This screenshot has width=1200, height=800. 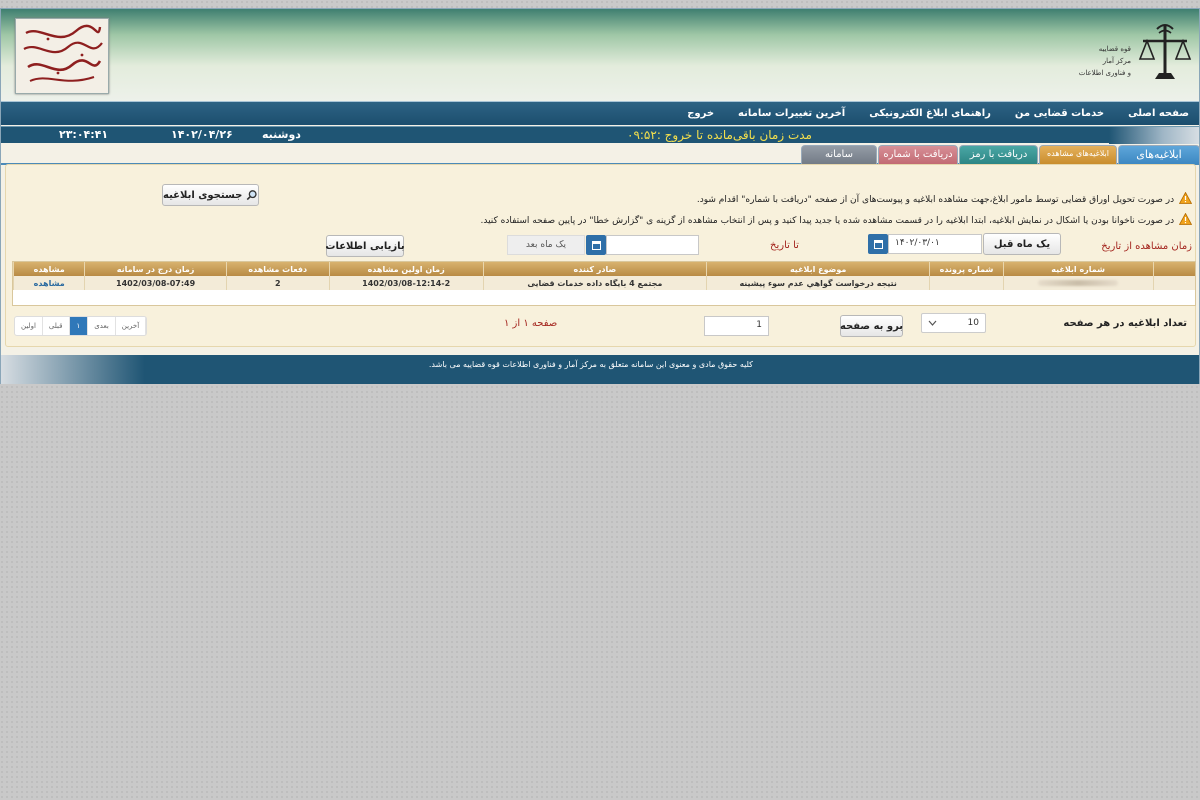 I want to click on pagination: اولین قبلی ۱ بعدی آخرین, so click(x=81, y=326).